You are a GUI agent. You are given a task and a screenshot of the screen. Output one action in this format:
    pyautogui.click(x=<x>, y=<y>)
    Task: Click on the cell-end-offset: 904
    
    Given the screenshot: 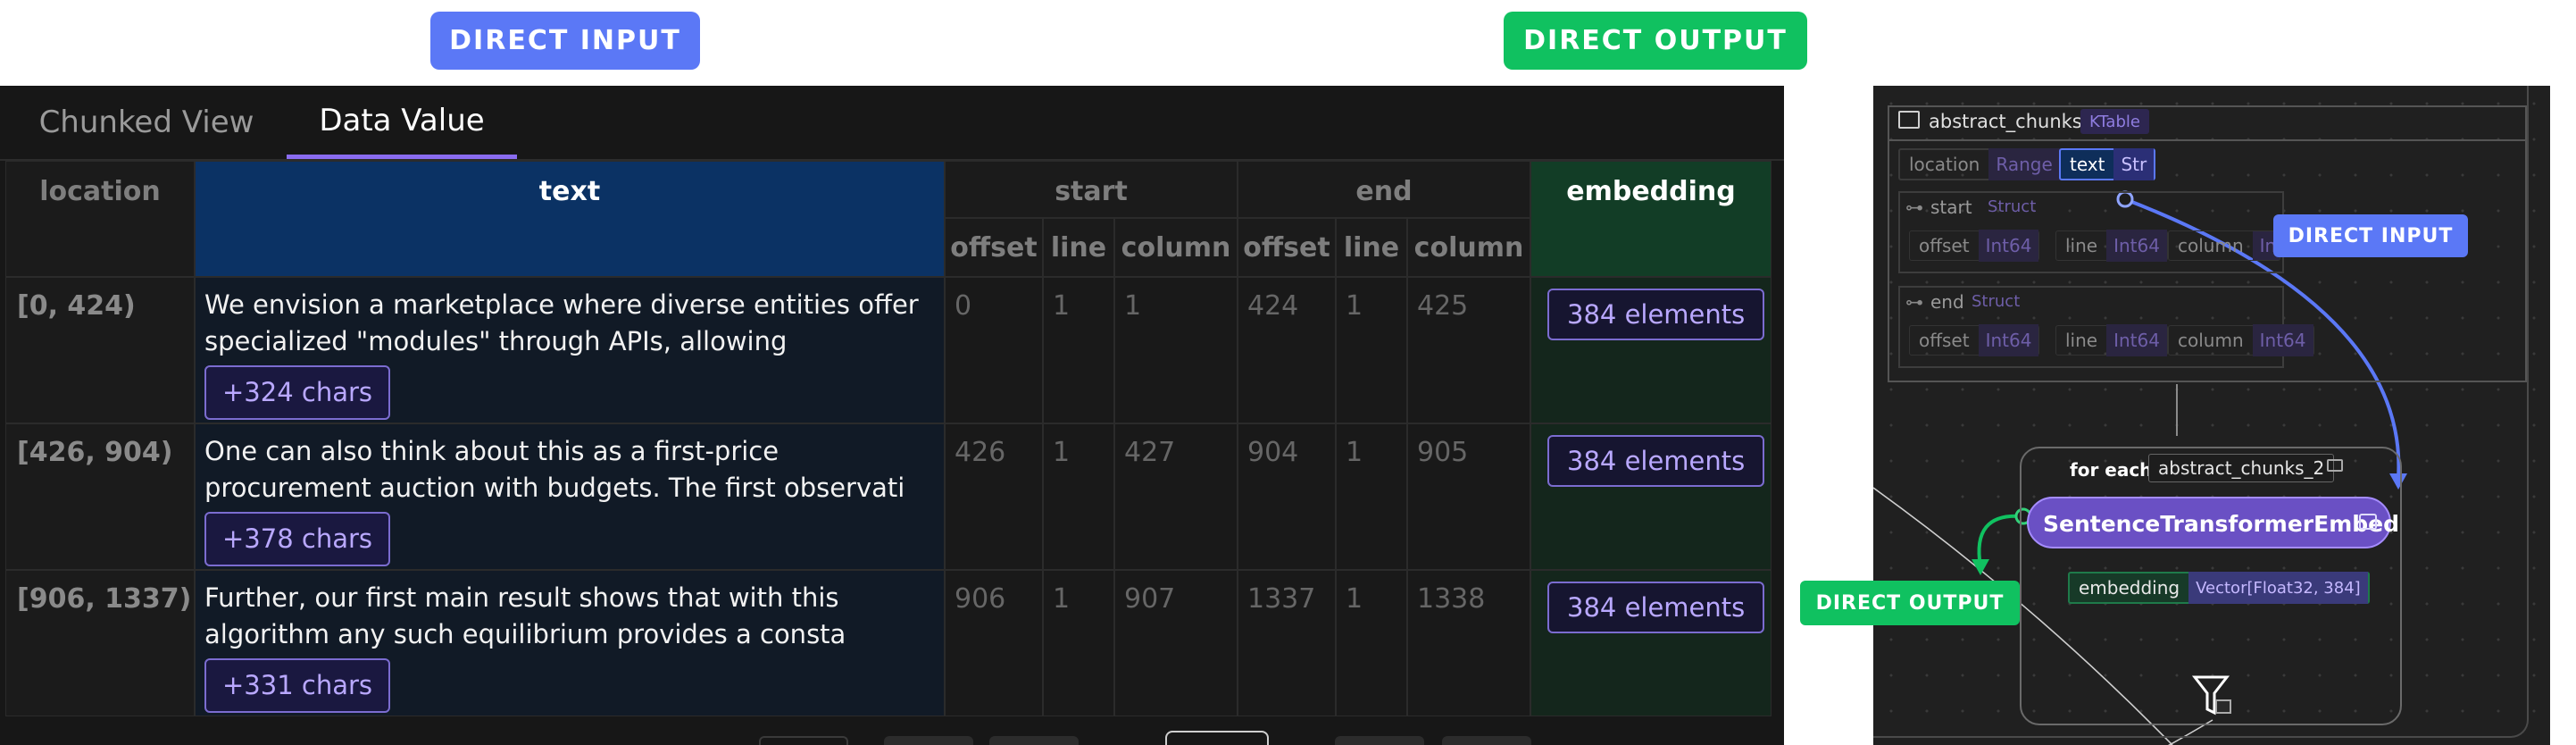 What is the action you would take?
    pyautogui.click(x=1287, y=497)
    